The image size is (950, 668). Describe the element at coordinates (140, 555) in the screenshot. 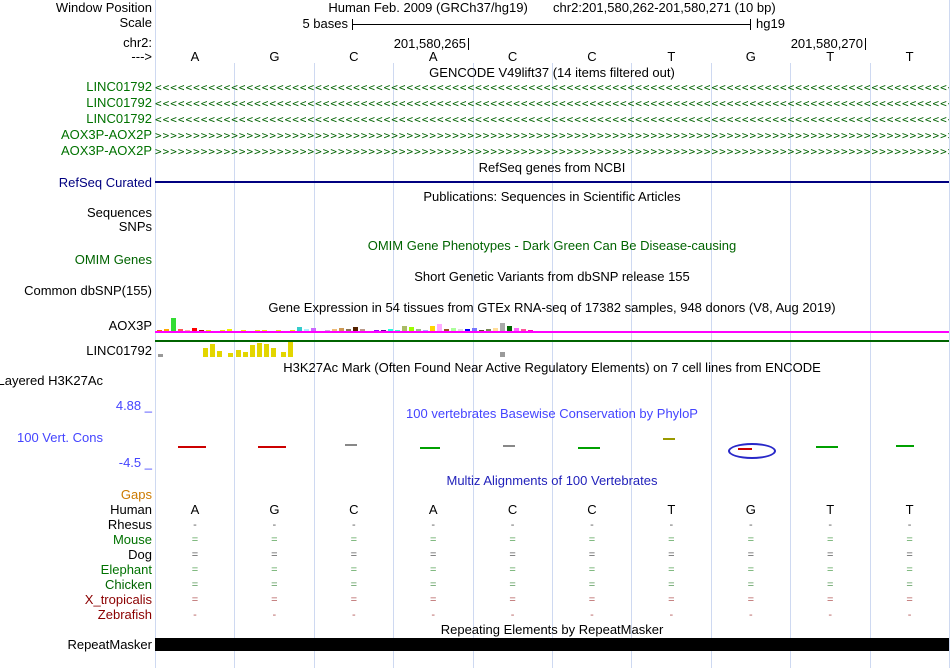

I see `multiz-species-label: Dog` at that location.